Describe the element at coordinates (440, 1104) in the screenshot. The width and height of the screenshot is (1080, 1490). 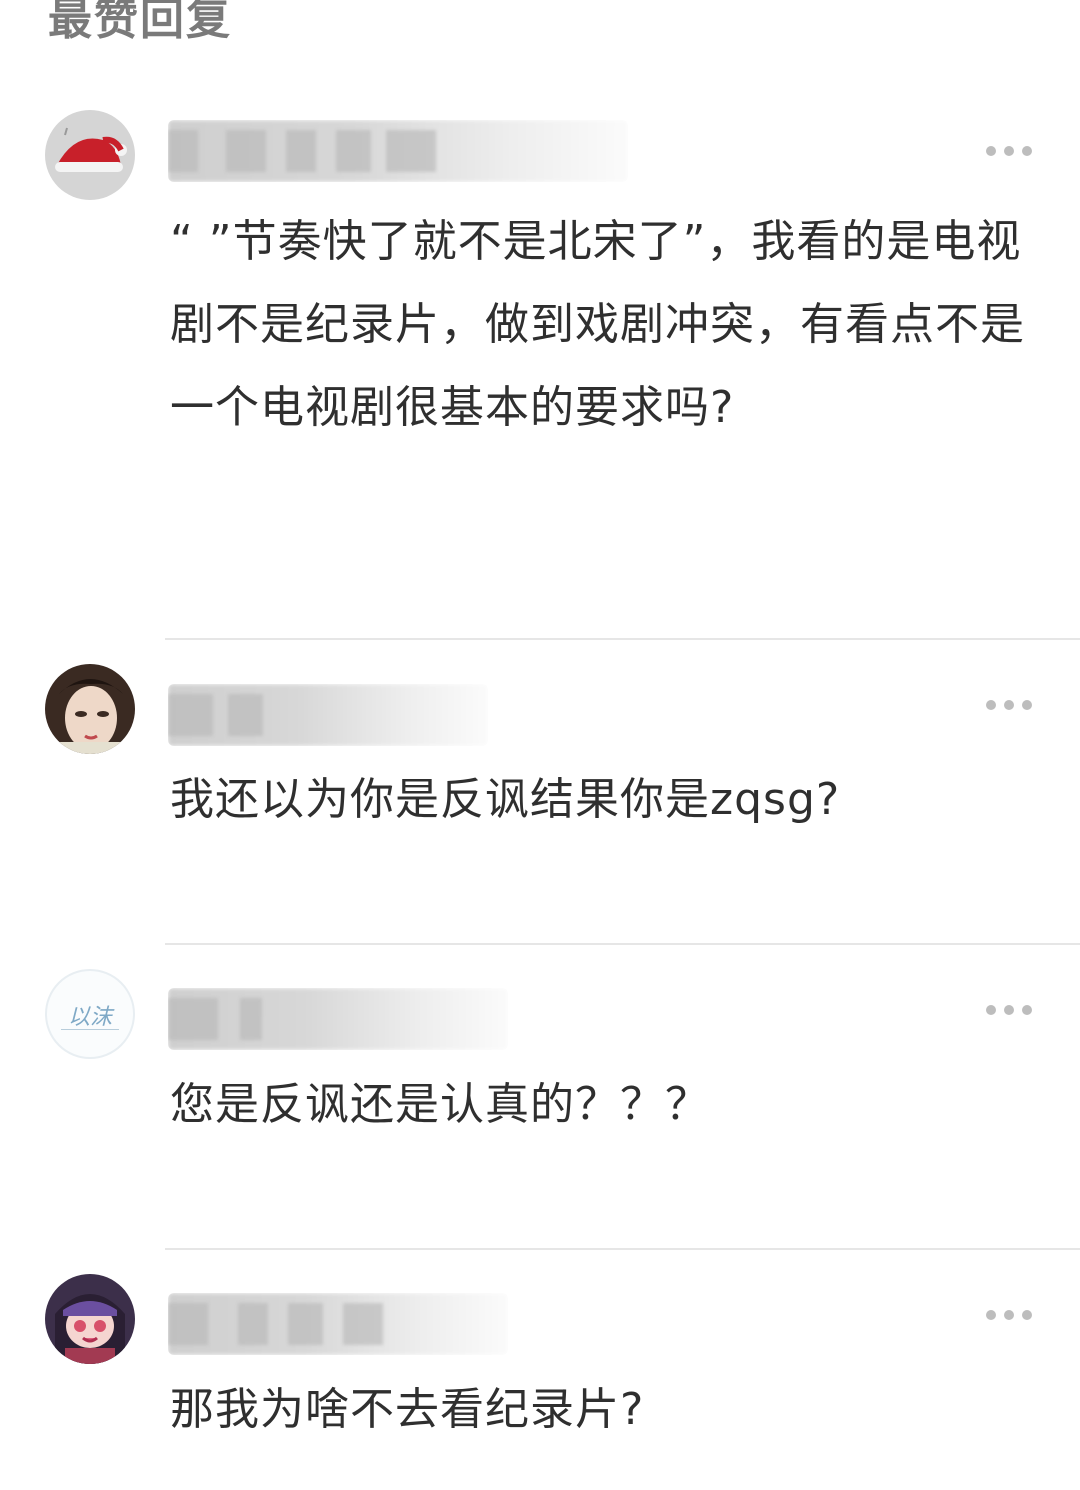
I see `comment-text: 您是反讽还是认真的？？？` at that location.